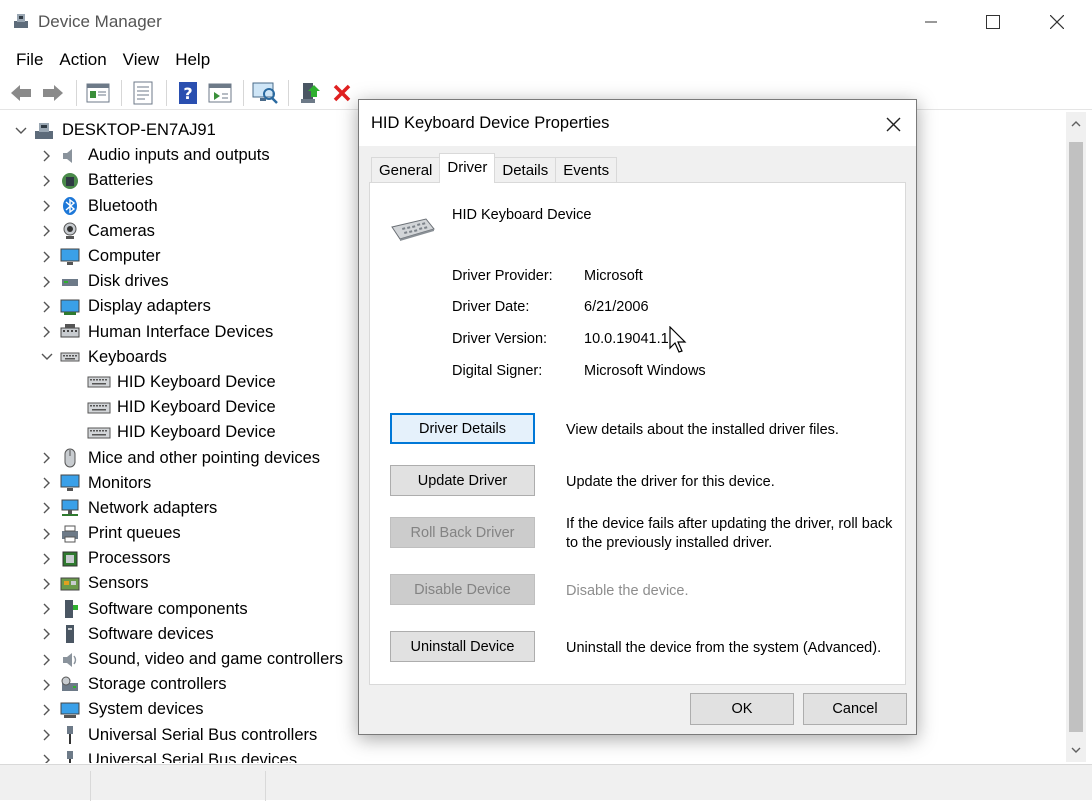 The image size is (1092, 801). I want to click on driver-details-button: Driver Details, so click(462, 428).